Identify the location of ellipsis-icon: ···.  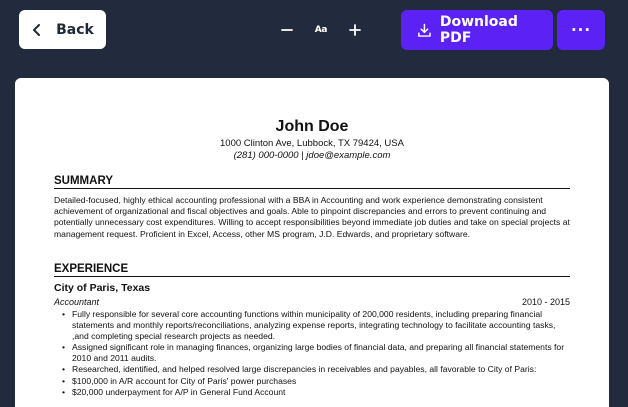
(581, 30).